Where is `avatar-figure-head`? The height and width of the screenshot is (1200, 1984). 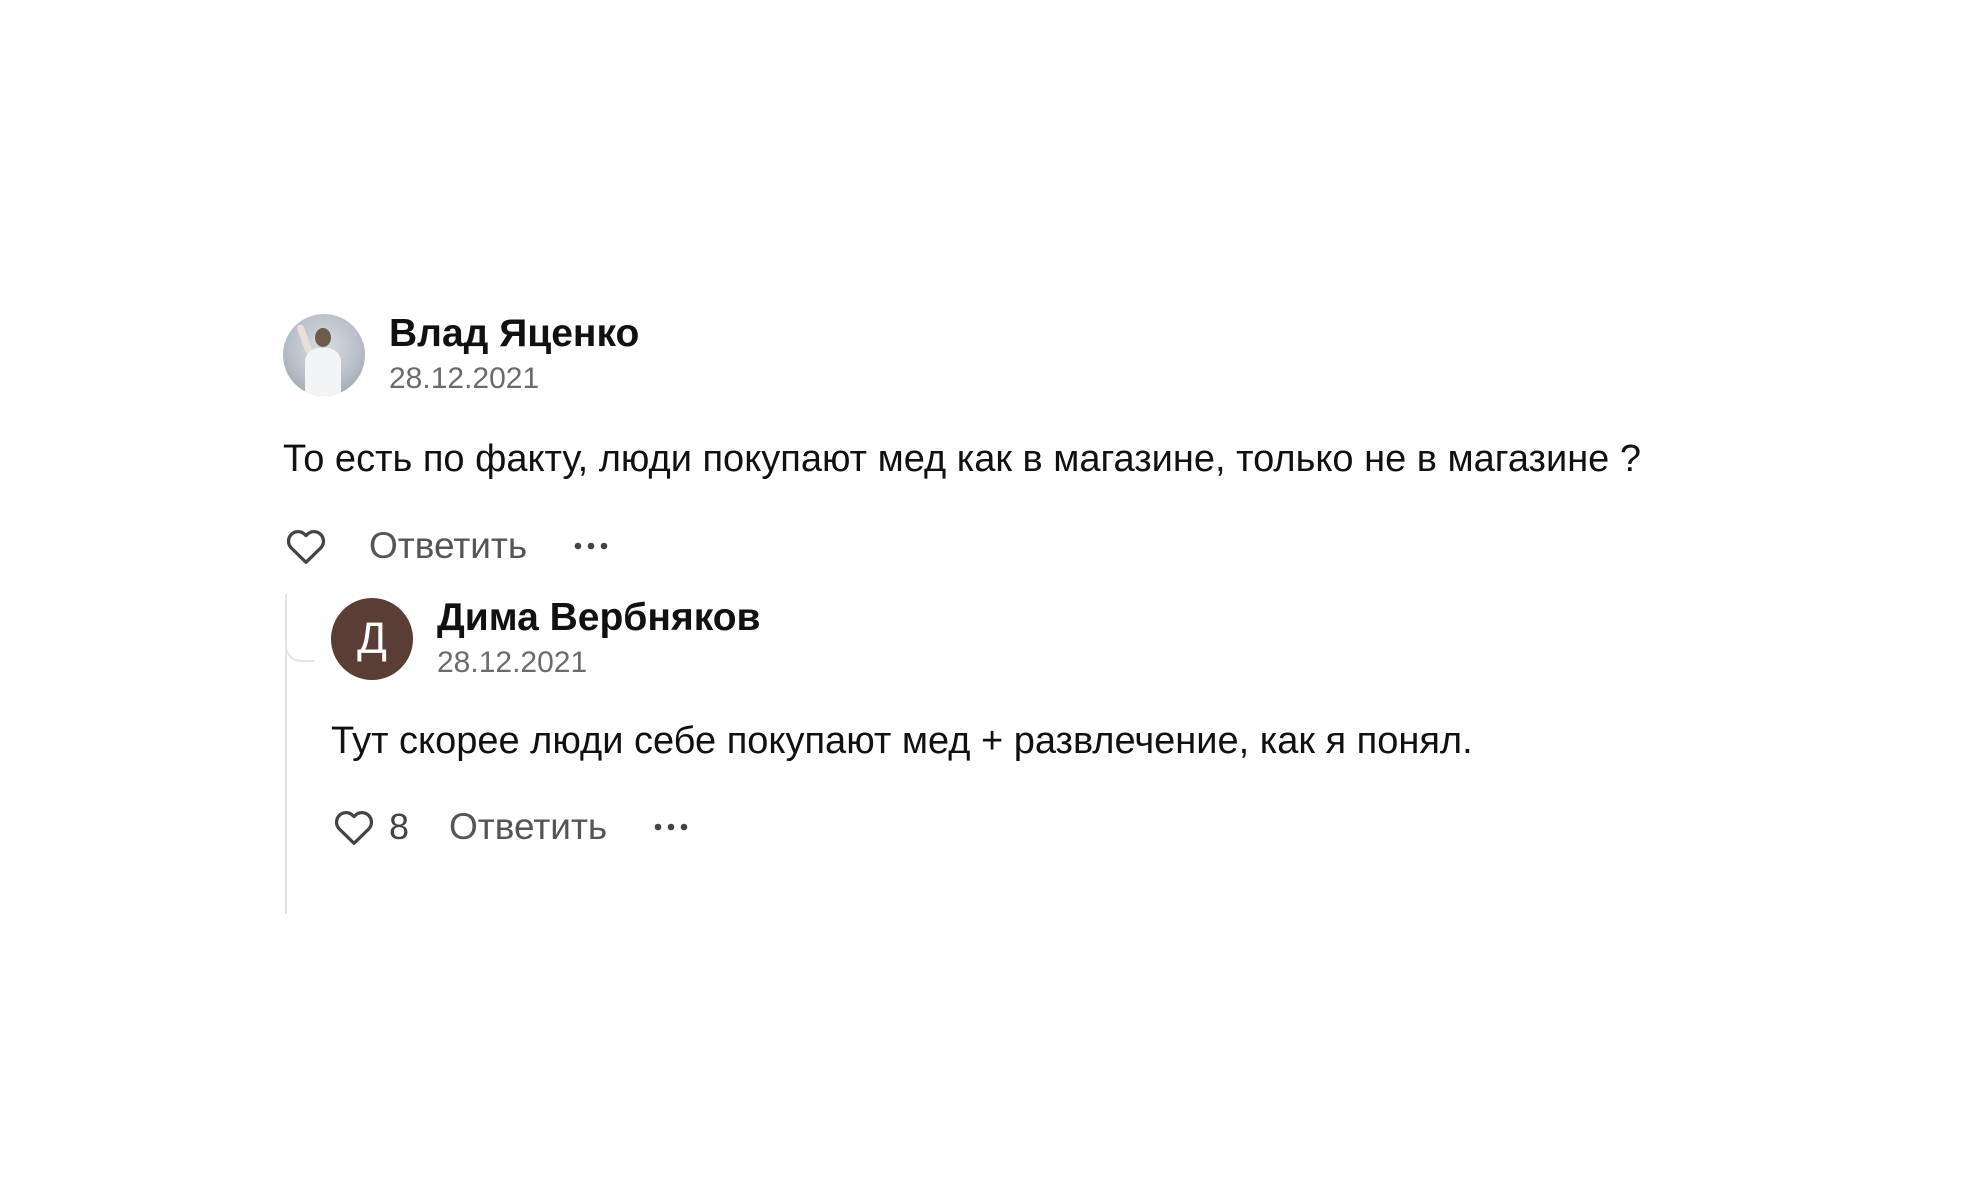
avatar-figure-head is located at coordinates (323, 337).